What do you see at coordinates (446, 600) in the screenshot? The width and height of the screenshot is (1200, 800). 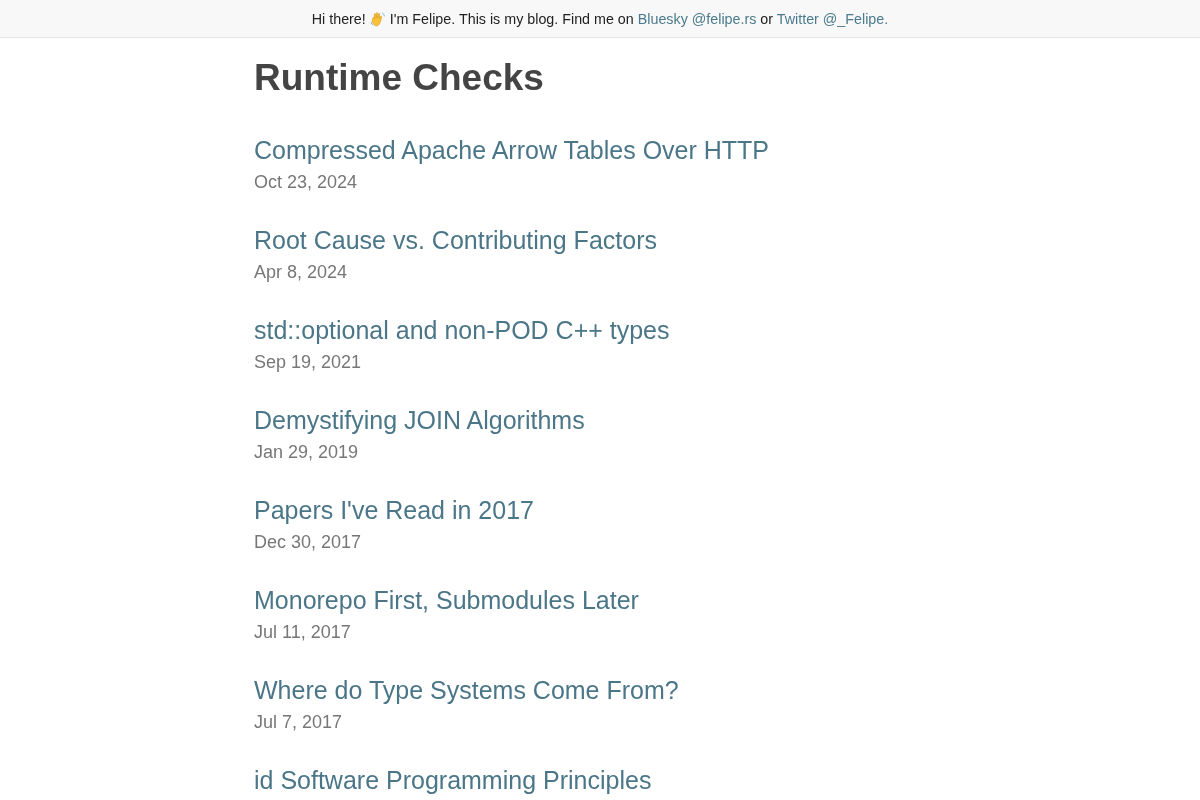 I see `post-title-link: Monorepo First, Submodules Later` at bounding box center [446, 600].